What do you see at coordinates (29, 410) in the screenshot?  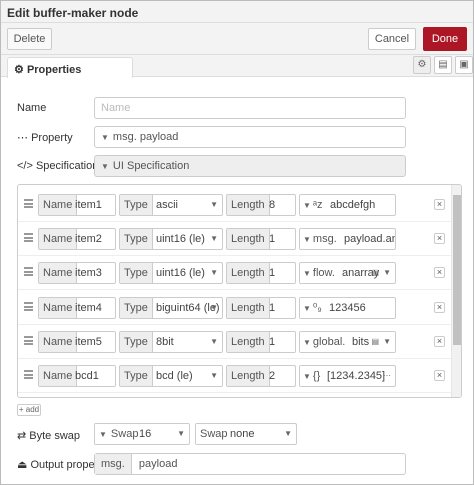 I see `add-item-button: + add` at bounding box center [29, 410].